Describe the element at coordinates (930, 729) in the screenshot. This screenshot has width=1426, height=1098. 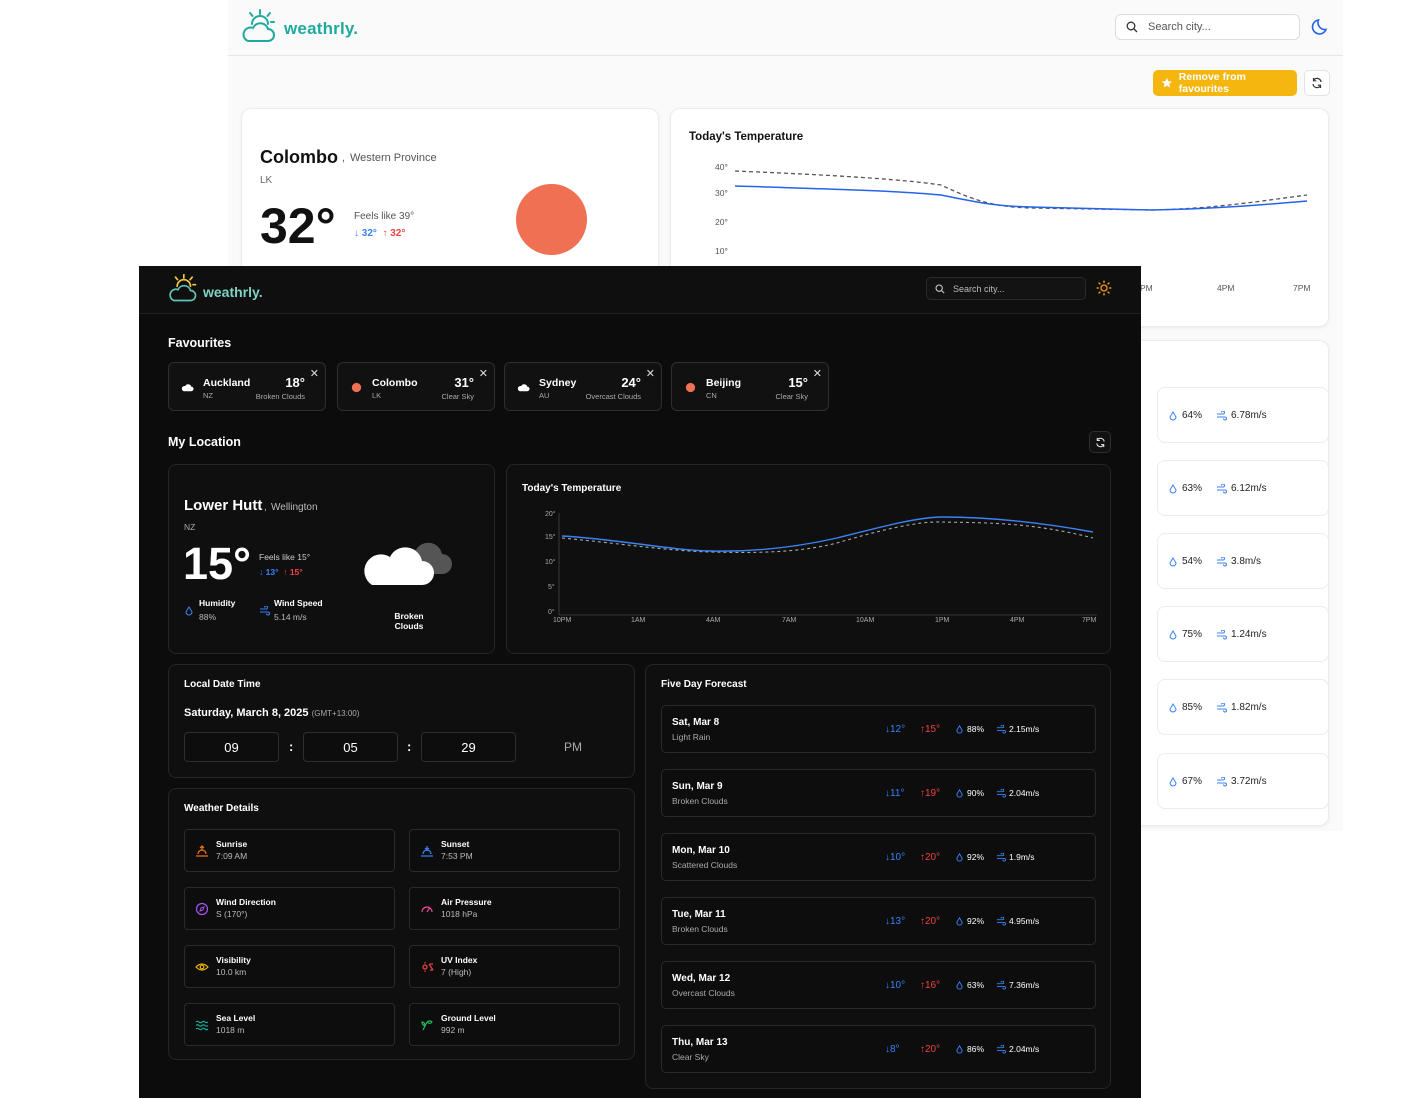
I see `forecast-max: ↑15°` at that location.